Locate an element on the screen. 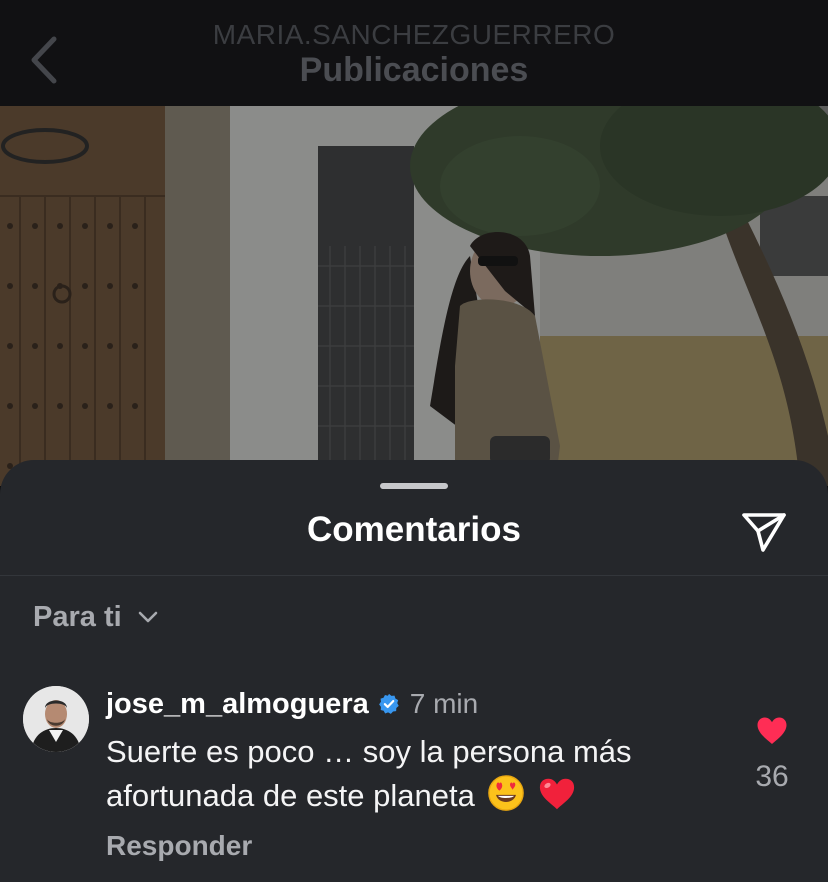 The width and height of the screenshot is (828, 882). comment-header: jose_m_almoguera 7 min is located at coordinates (292, 704).